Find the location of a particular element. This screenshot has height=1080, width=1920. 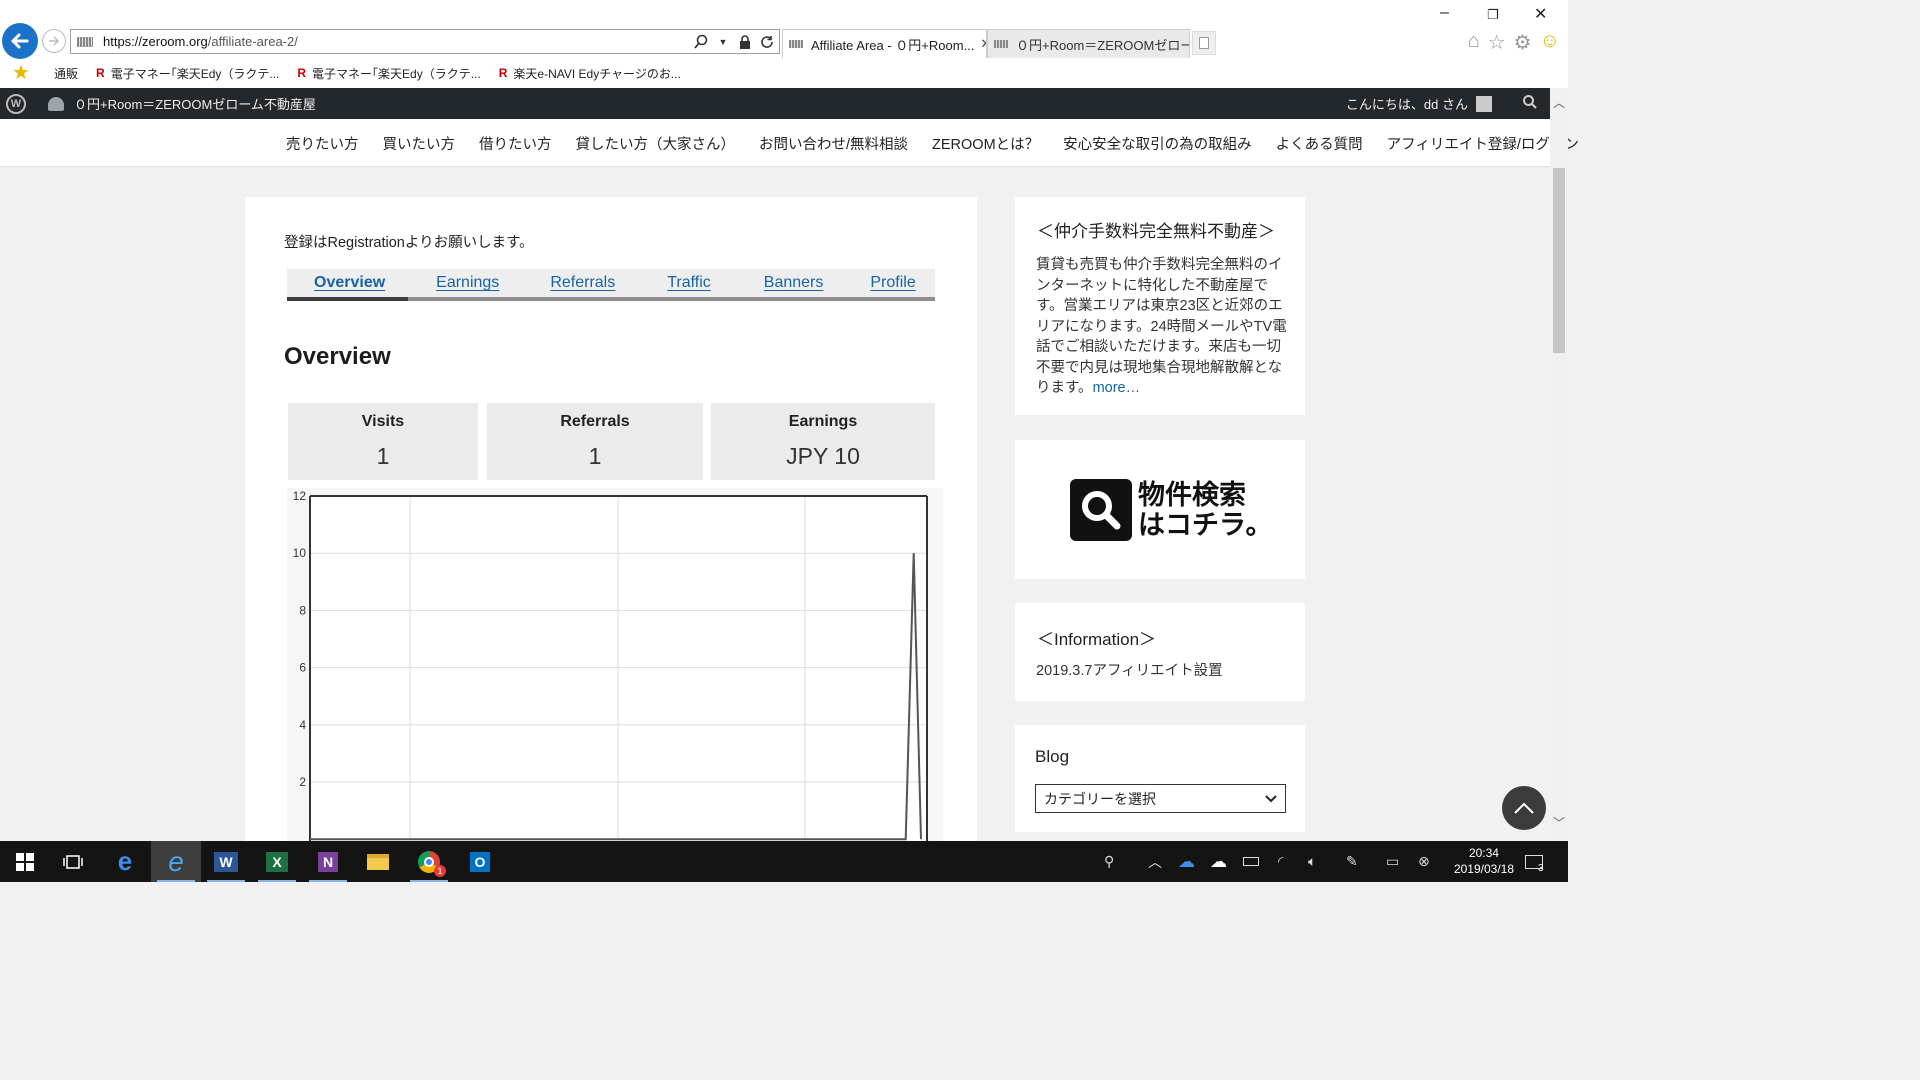

onedrive-personal-icon: ☁ is located at coordinates (1218, 861).